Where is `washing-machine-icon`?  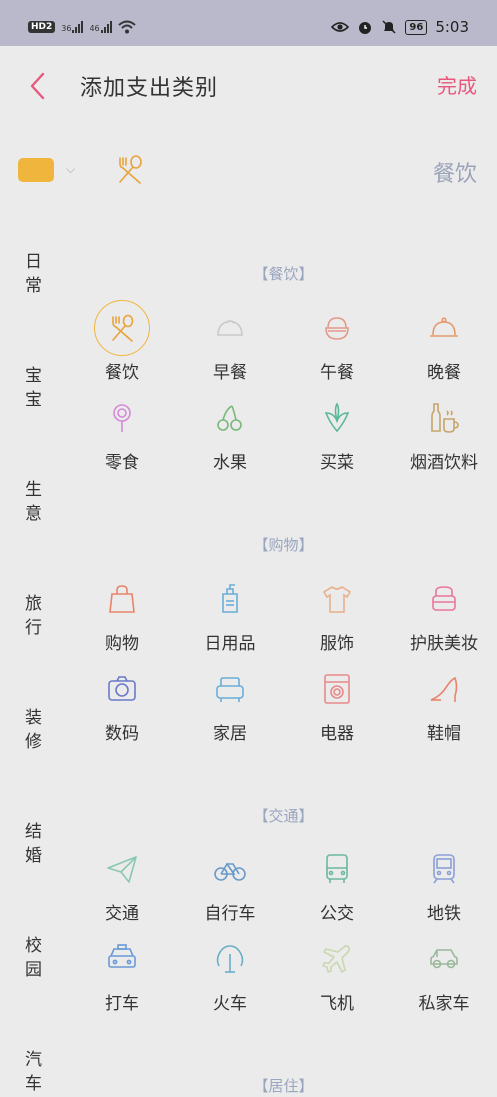
washing-machine-icon is located at coordinates (337, 689).